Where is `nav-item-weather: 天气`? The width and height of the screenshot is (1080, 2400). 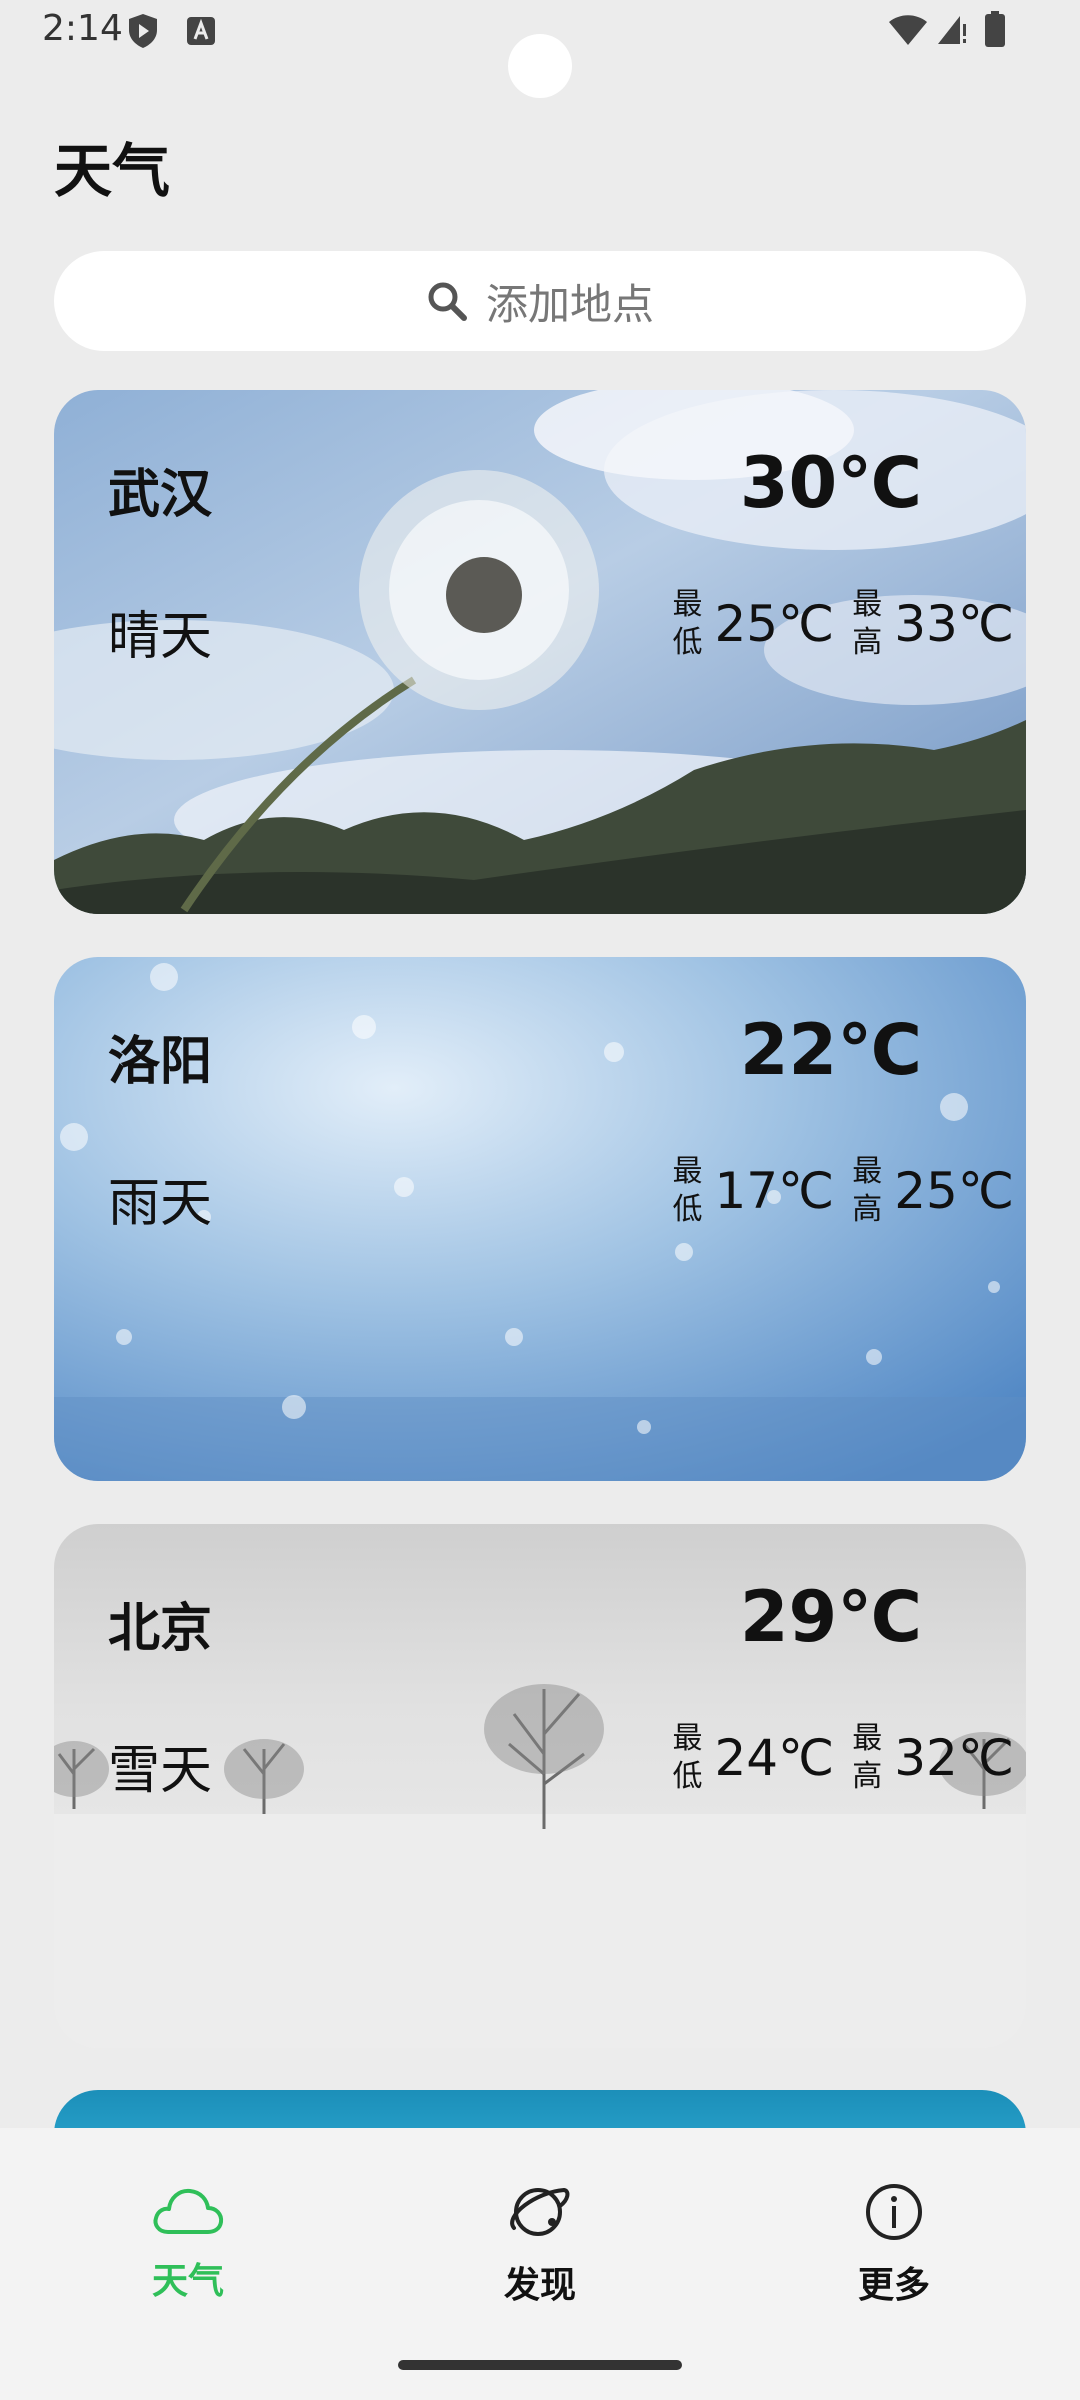
nav-item-weather: 天气 is located at coordinates (188, 2243).